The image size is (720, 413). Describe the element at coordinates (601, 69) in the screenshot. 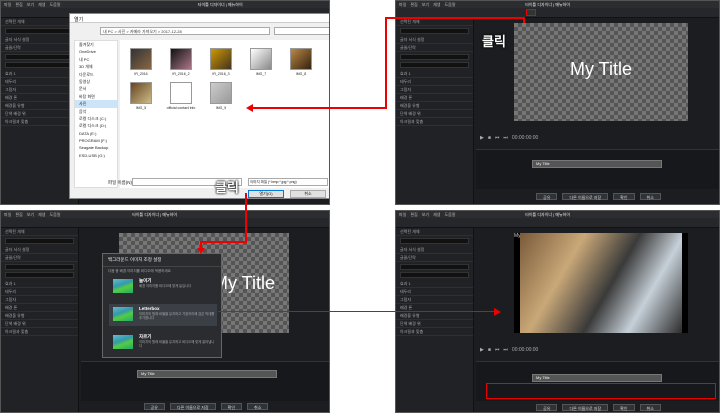

I see `preview-title-text: My Title` at that location.